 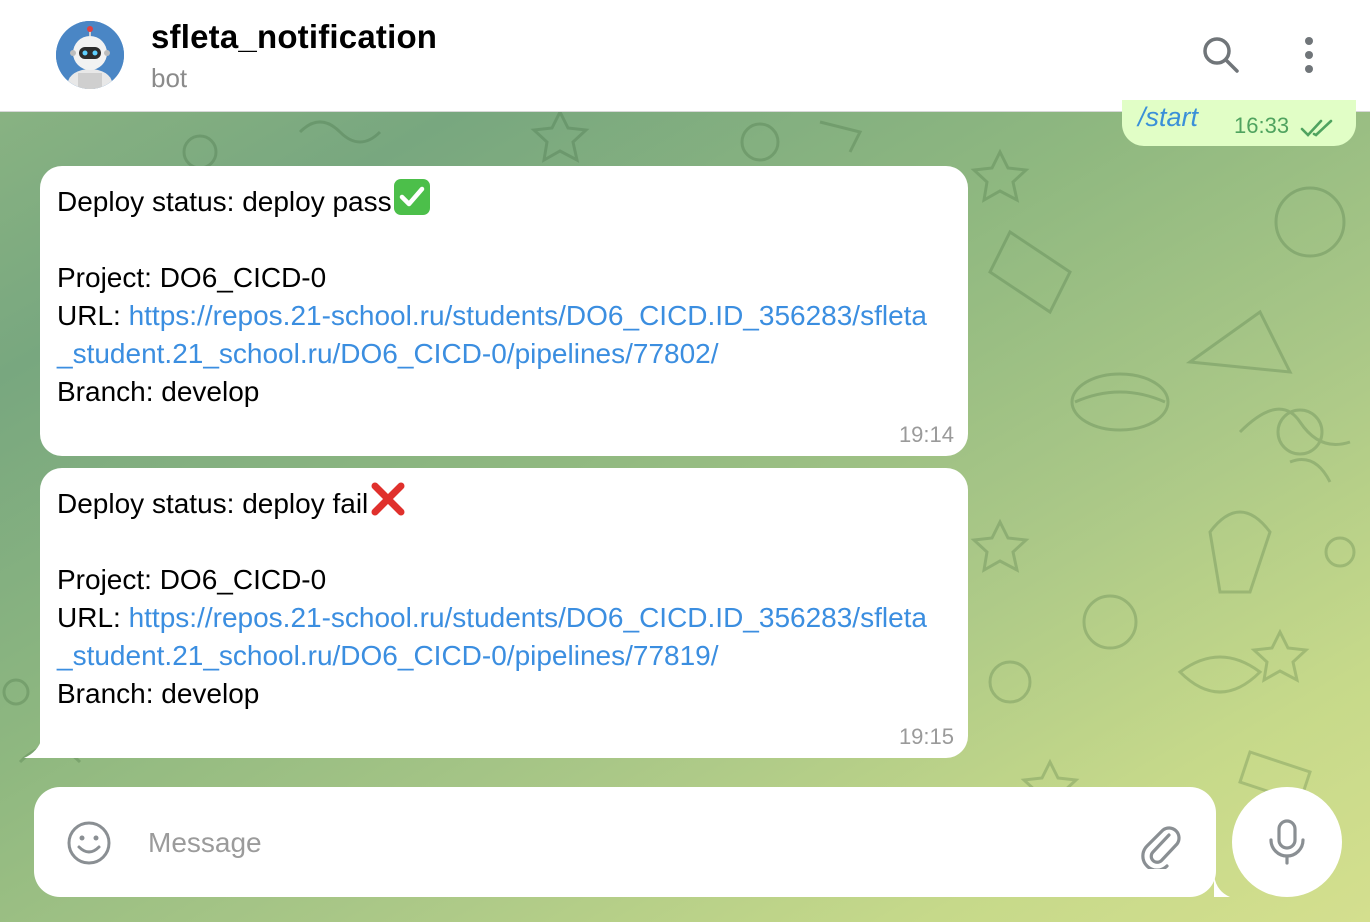 I want to click on cross-mark-icon, so click(x=388, y=499).